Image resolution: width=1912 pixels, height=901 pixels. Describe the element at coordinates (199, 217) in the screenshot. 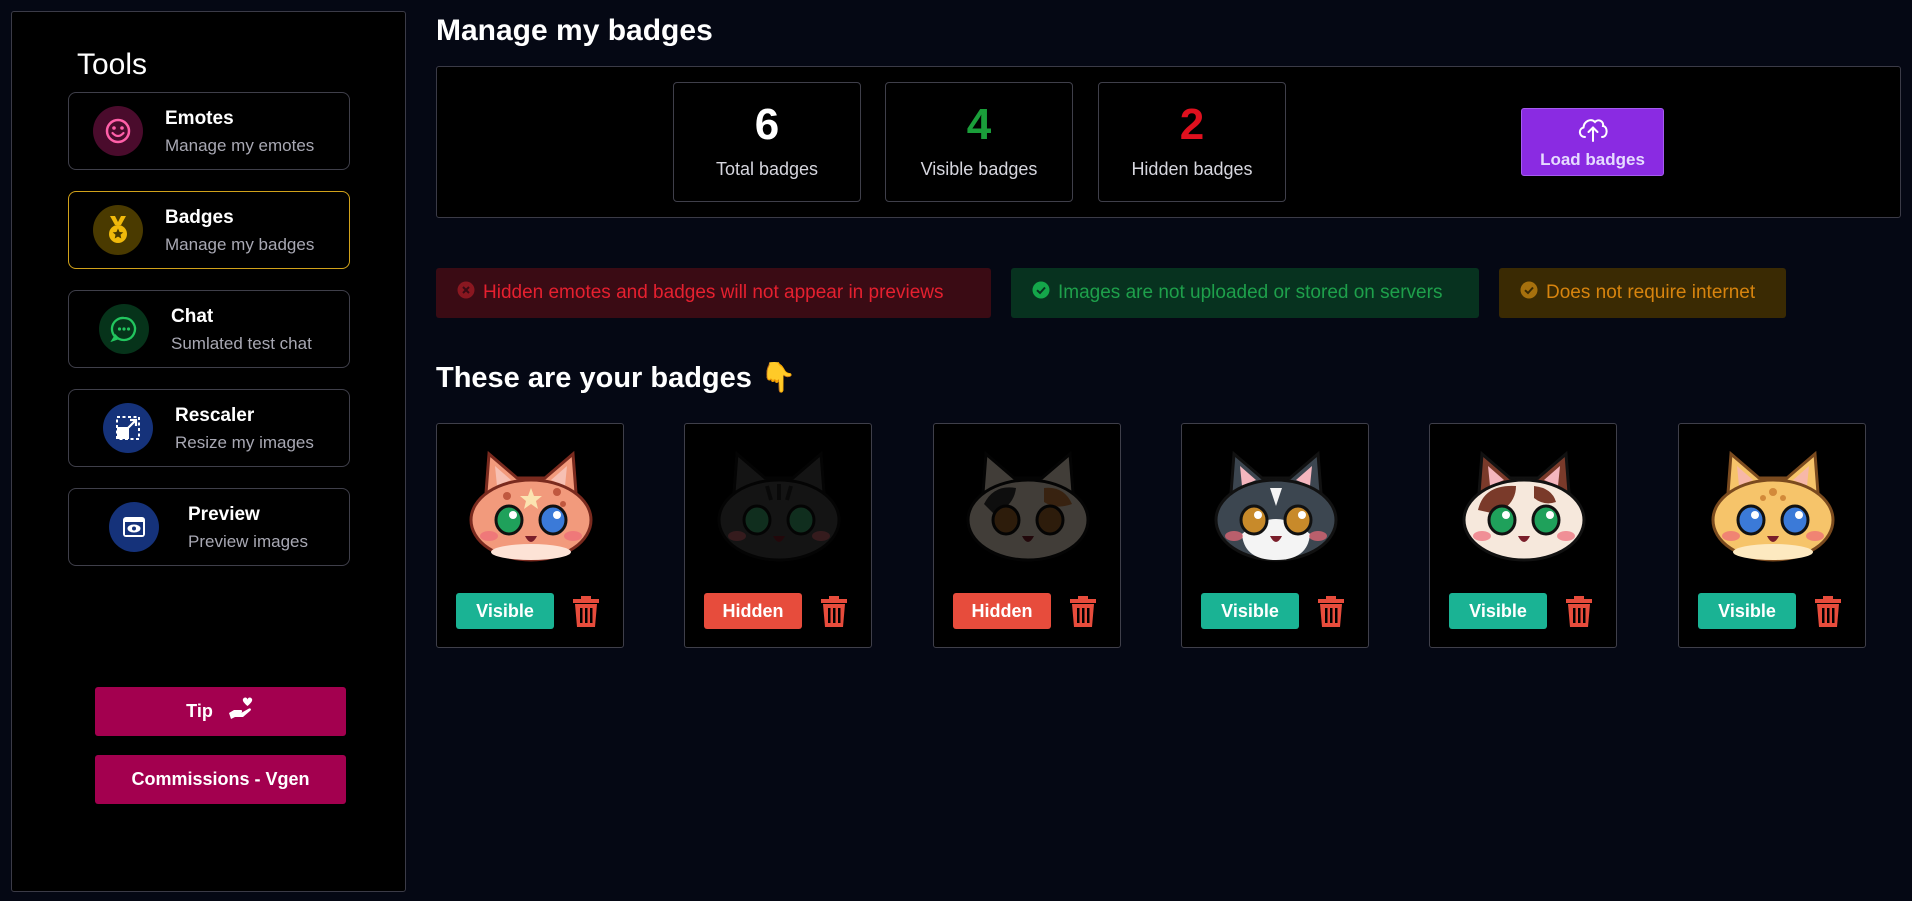

I see `sidebar-item-label: Badges` at that location.